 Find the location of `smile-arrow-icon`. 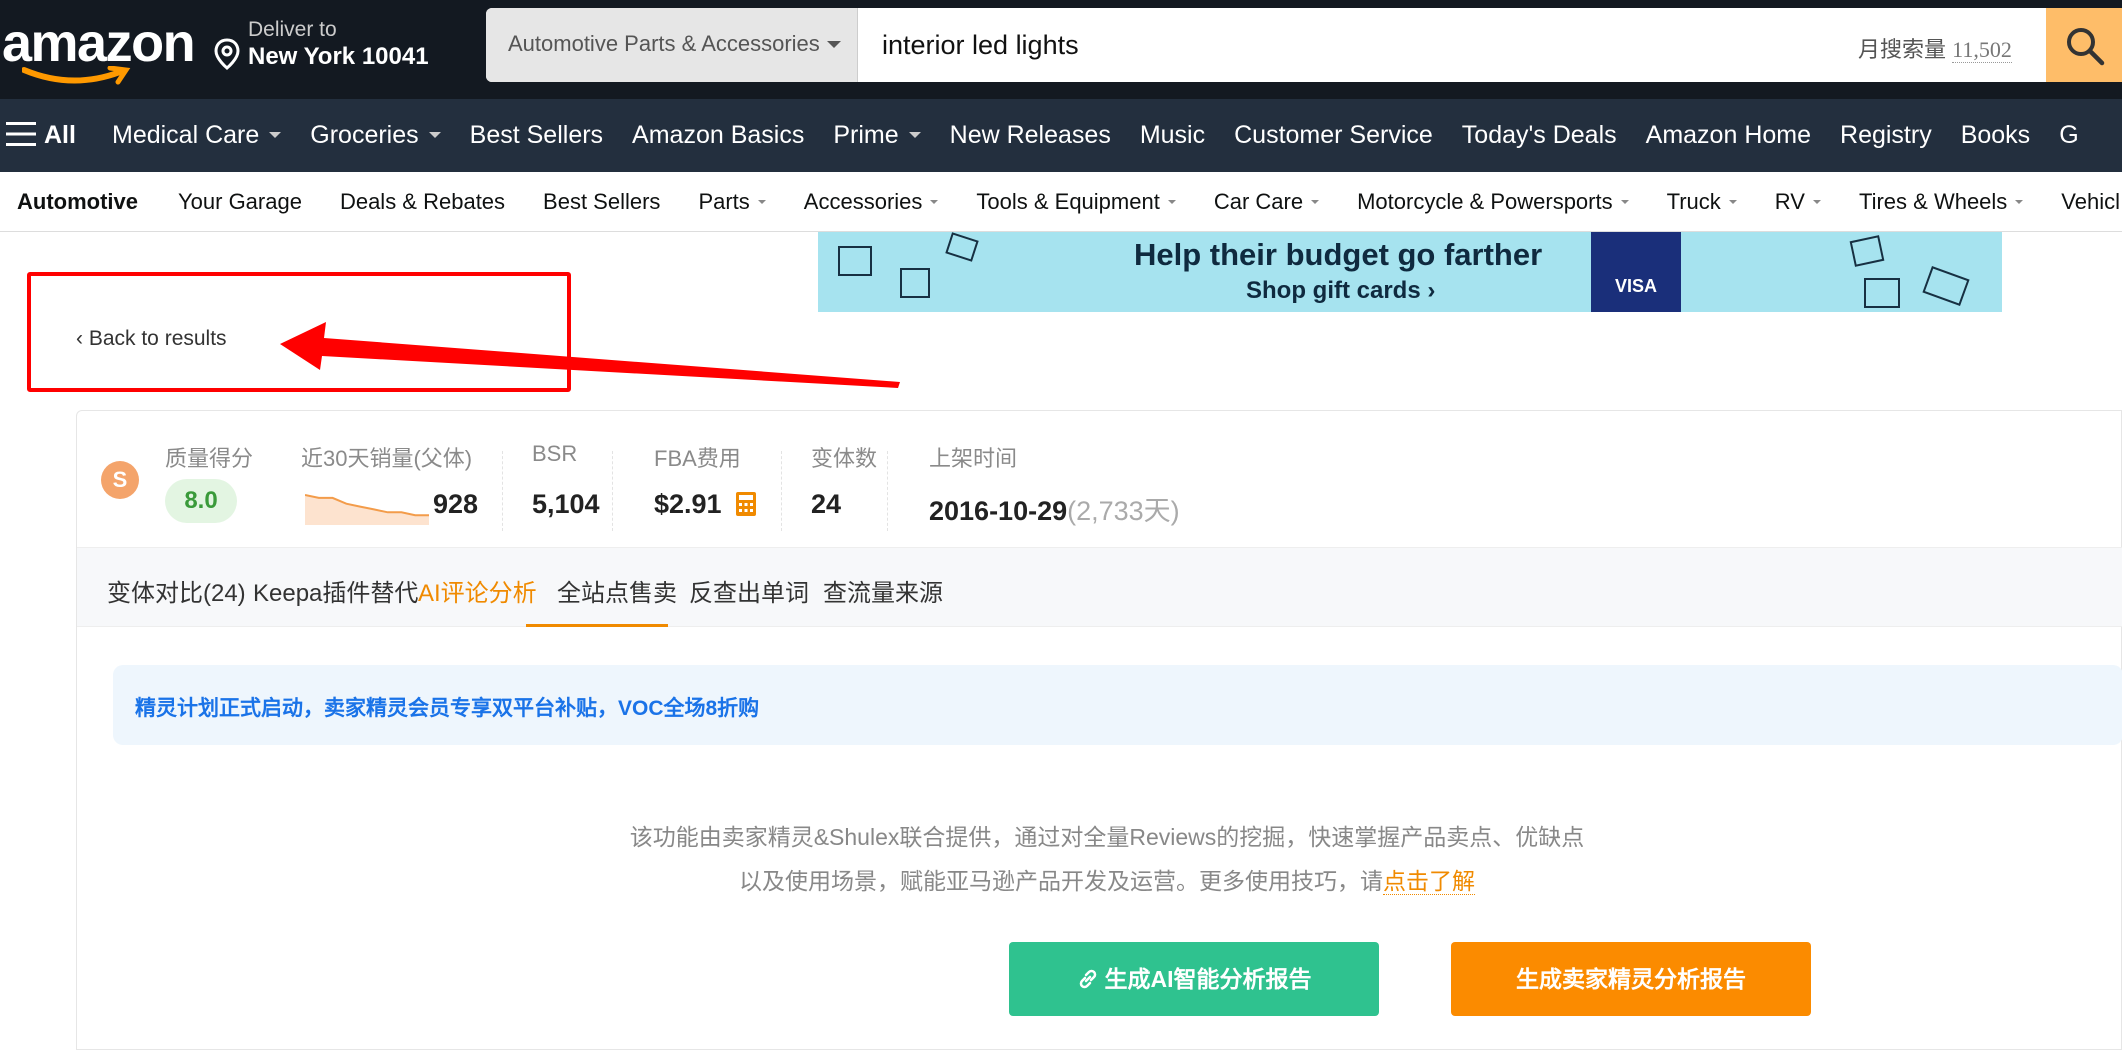

smile-arrow-icon is located at coordinates (76, 75).